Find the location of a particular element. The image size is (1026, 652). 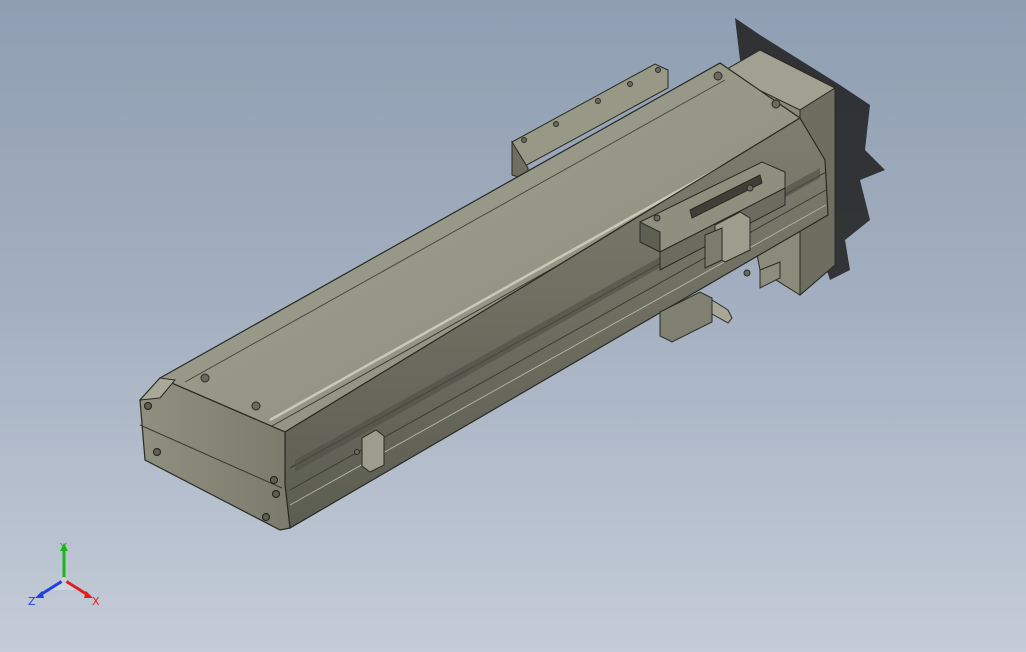

z-axis-label: Z is located at coordinates (32, 601).